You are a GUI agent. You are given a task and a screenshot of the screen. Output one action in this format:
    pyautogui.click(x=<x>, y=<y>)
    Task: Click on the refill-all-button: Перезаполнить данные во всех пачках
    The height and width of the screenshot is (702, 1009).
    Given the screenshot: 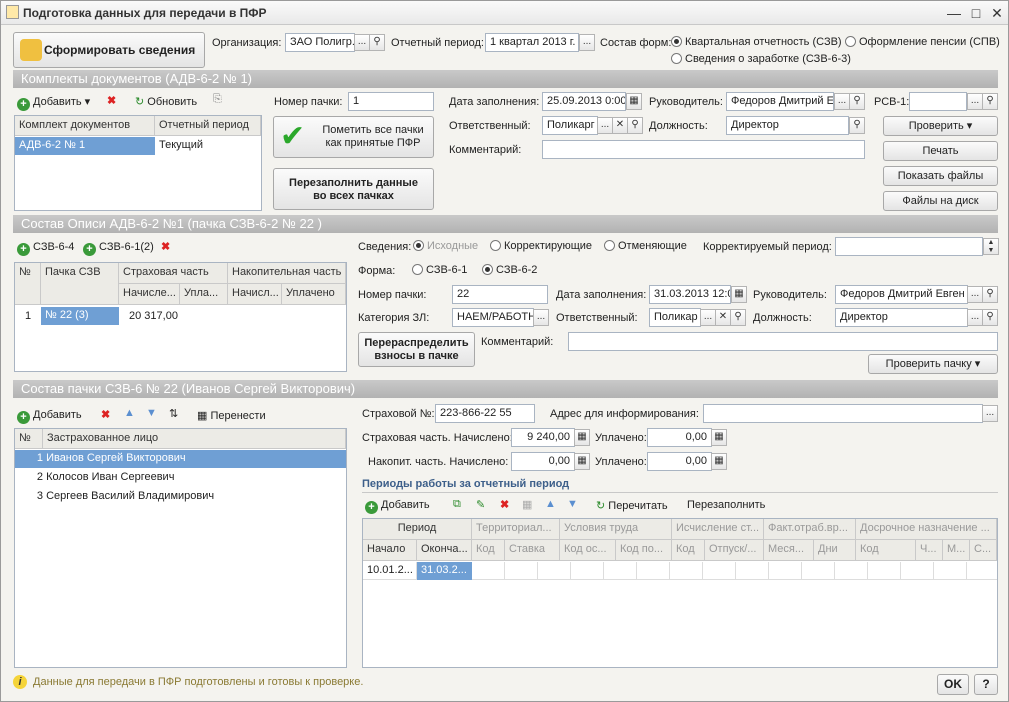 What is the action you would take?
    pyautogui.click(x=353, y=189)
    